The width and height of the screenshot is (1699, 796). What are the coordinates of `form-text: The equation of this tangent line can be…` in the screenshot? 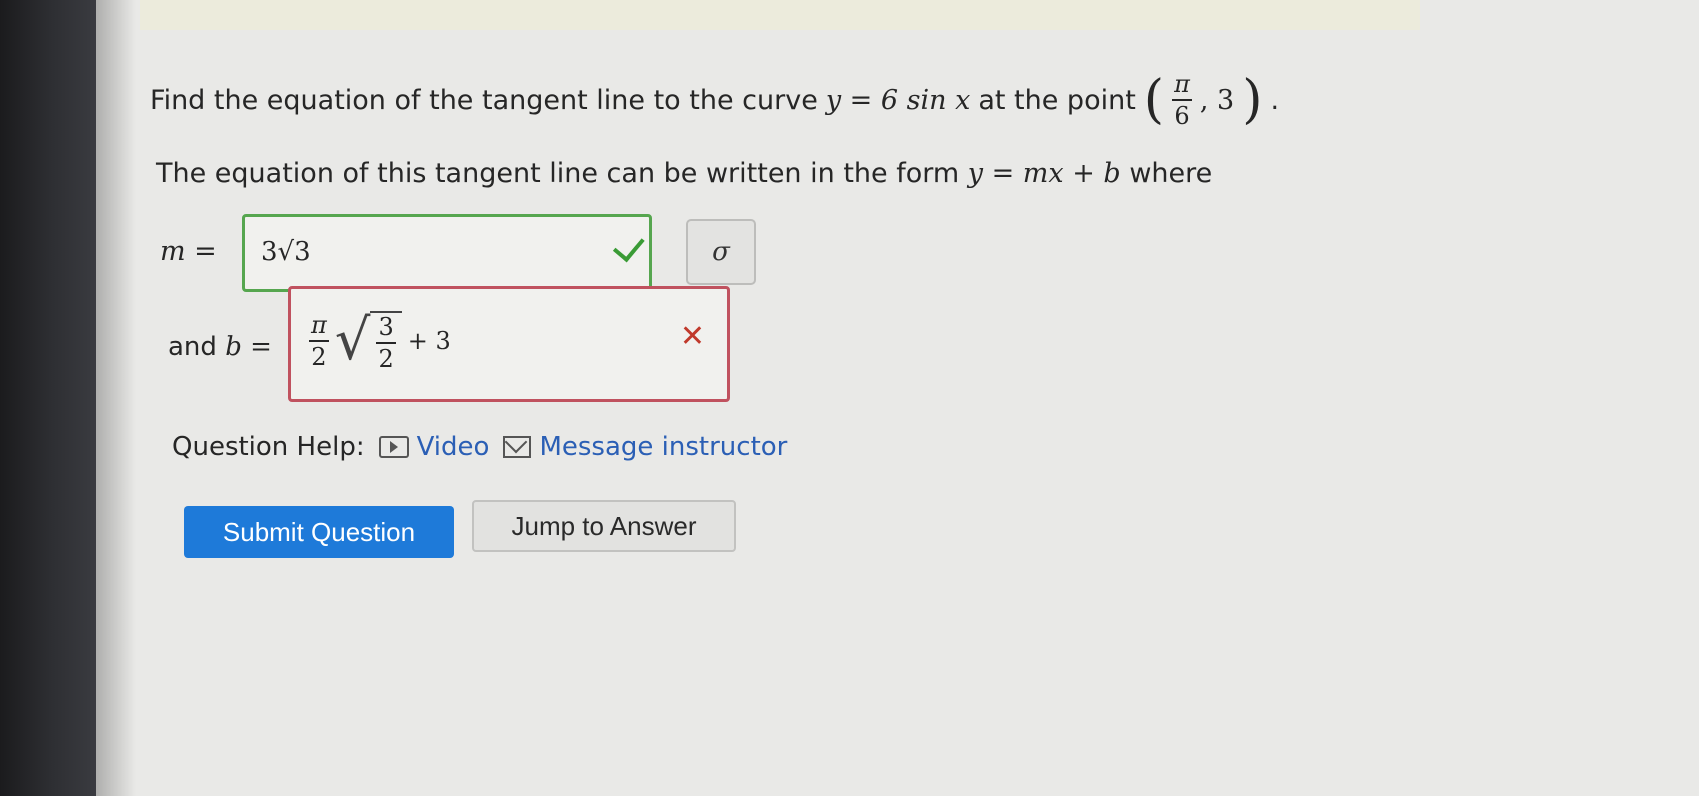 It's located at (684, 173).